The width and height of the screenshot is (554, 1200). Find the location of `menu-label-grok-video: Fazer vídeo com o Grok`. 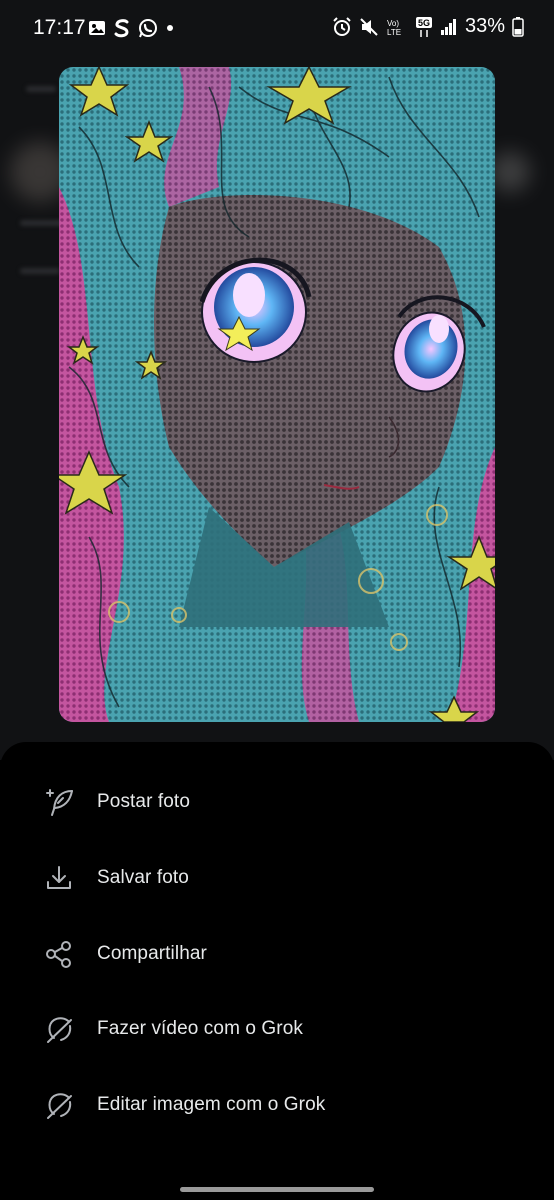

menu-label-grok-video: Fazer vídeo com o Grok is located at coordinates (200, 1028).